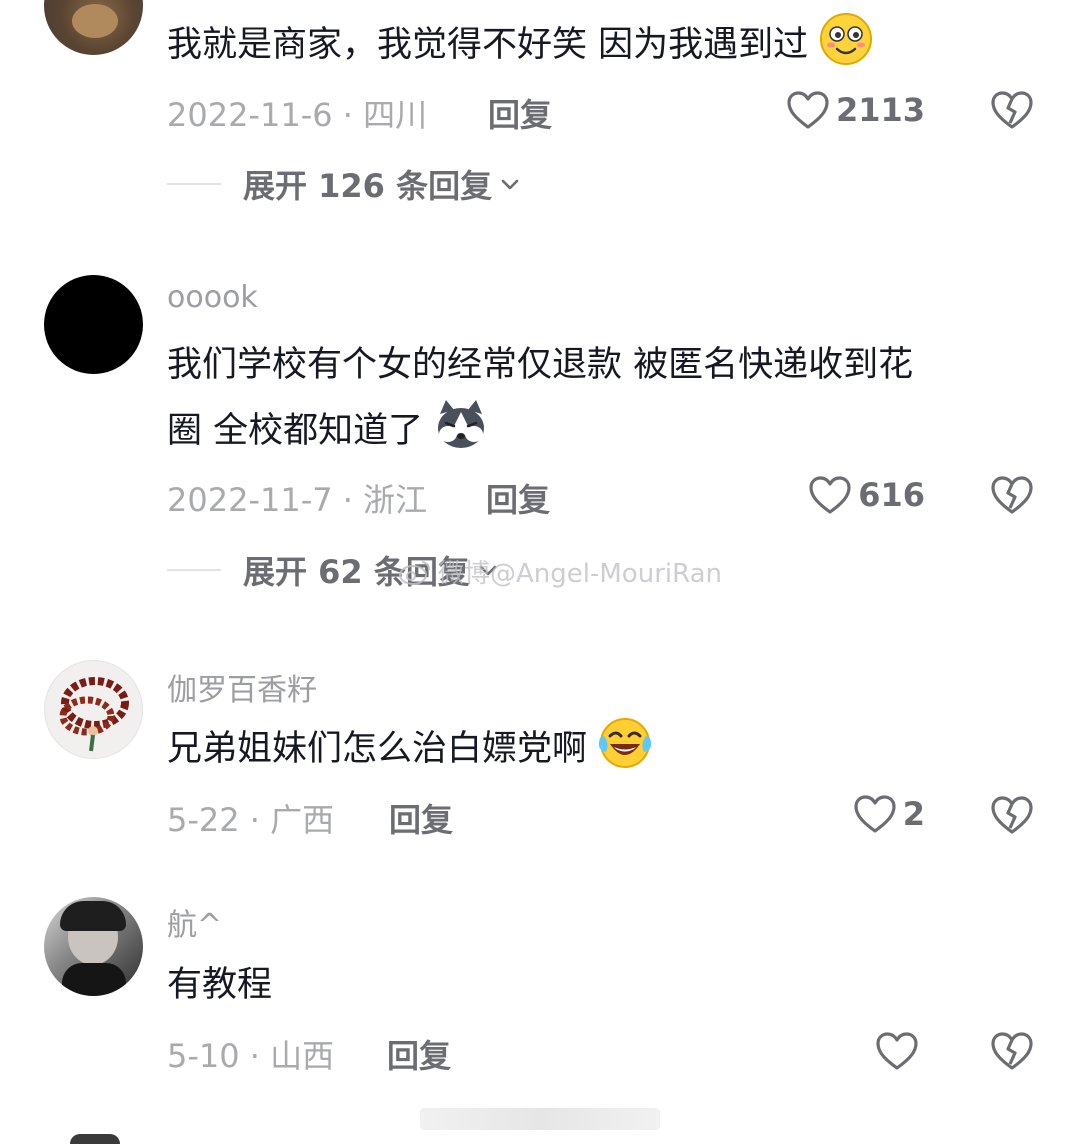  Describe the element at coordinates (540, 365) in the screenshot. I see `comment-text-line: 我们学校有个女的经常仅退款 被匿名快递收到花` at that location.